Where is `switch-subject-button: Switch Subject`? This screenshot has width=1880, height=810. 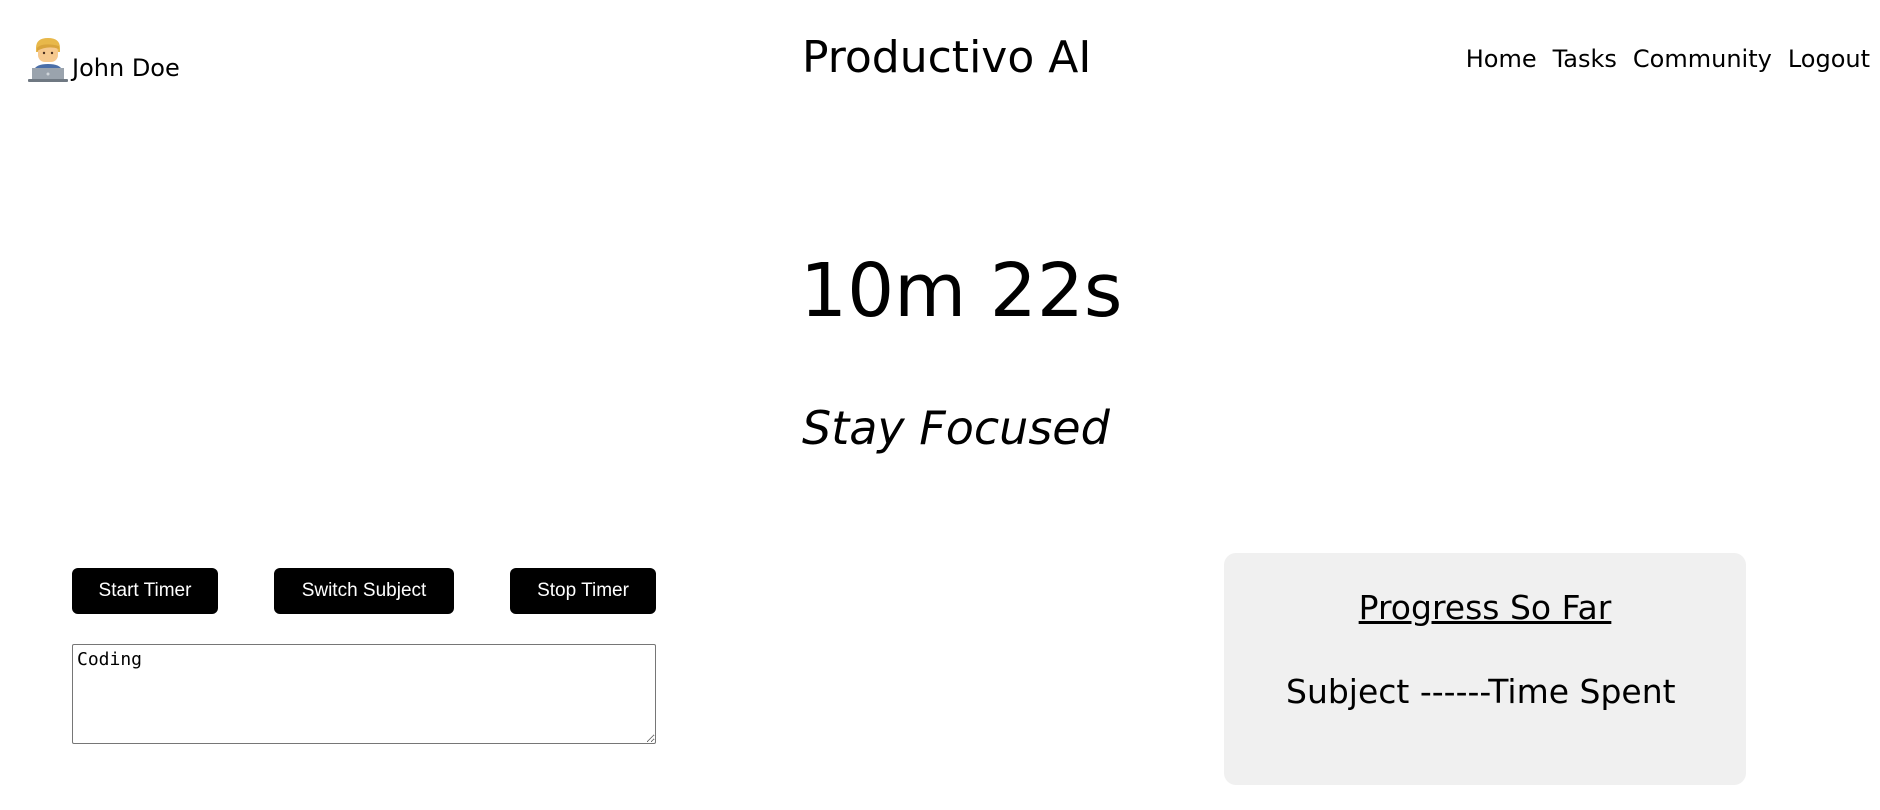
switch-subject-button: Switch Subject is located at coordinates (364, 591).